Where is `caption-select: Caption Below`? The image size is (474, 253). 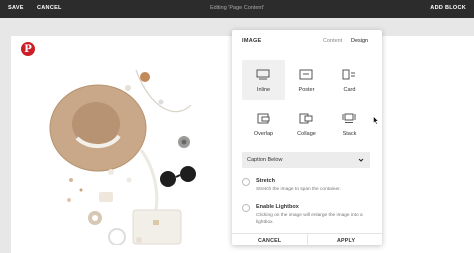 caption-select: Caption Below is located at coordinates (306, 160).